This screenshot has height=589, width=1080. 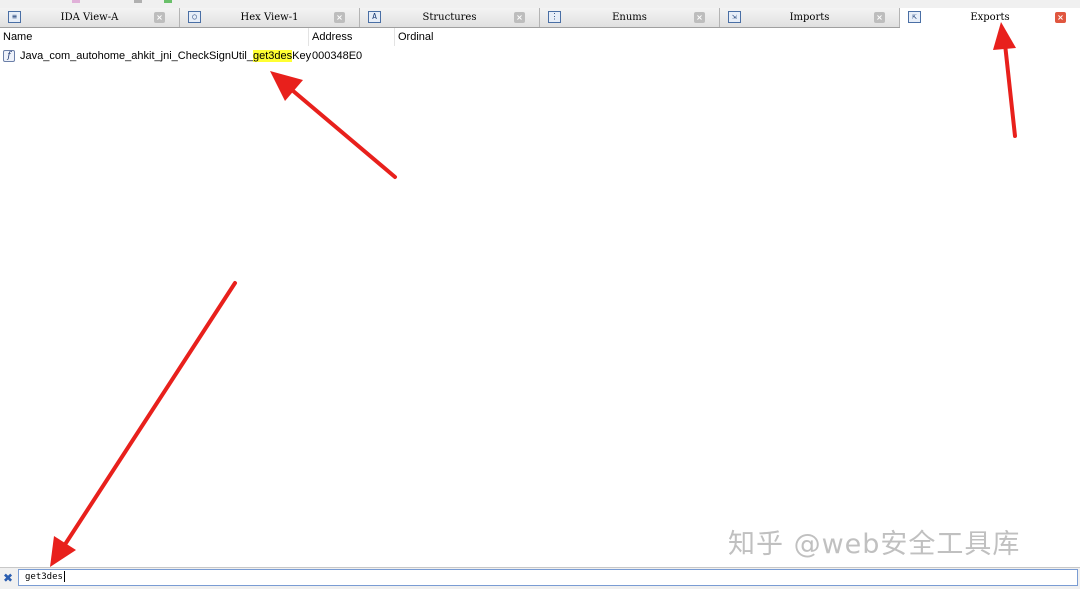 What do you see at coordinates (352, 37) in the screenshot?
I see `column-address: Address` at bounding box center [352, 37].